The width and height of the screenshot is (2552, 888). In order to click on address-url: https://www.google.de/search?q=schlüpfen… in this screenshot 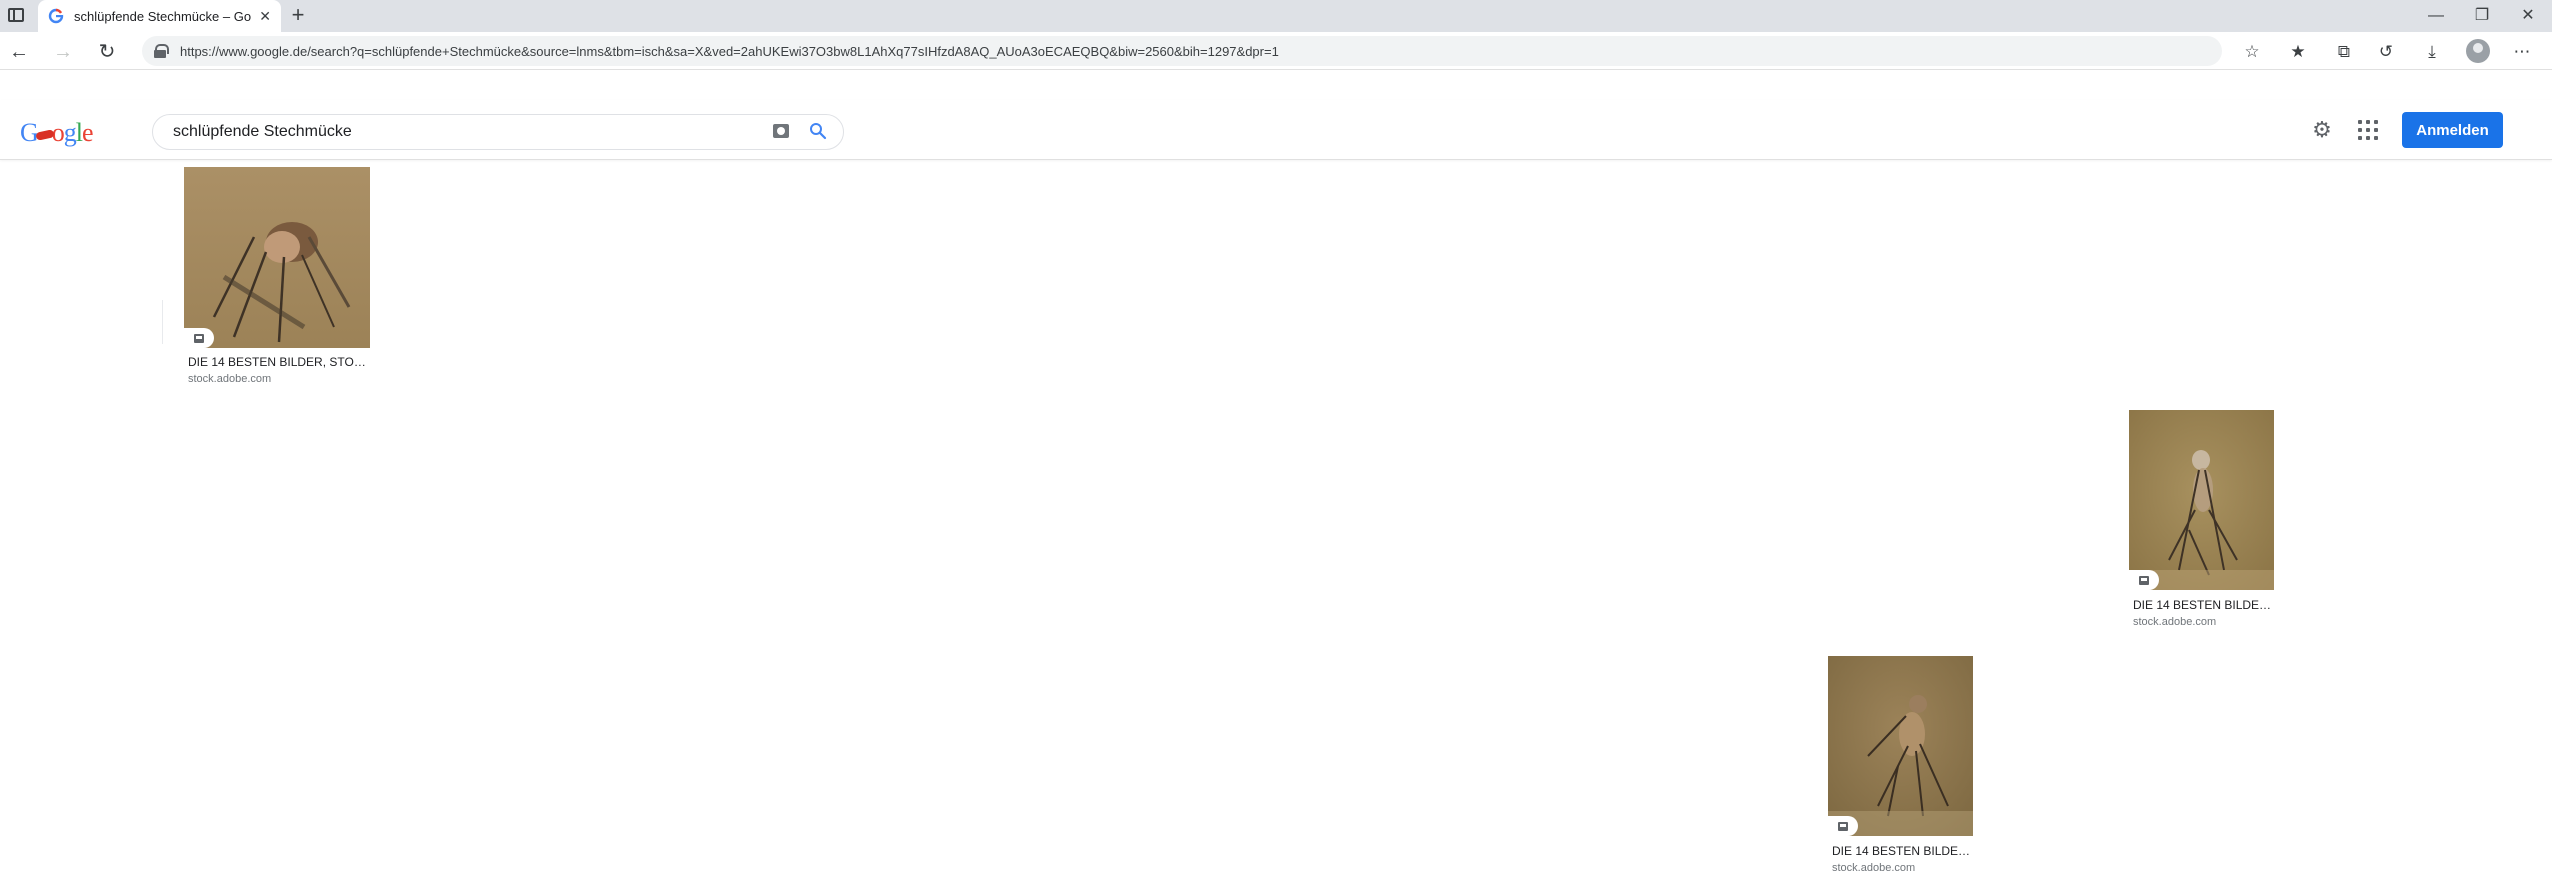, I will do `click(729, 51)`.